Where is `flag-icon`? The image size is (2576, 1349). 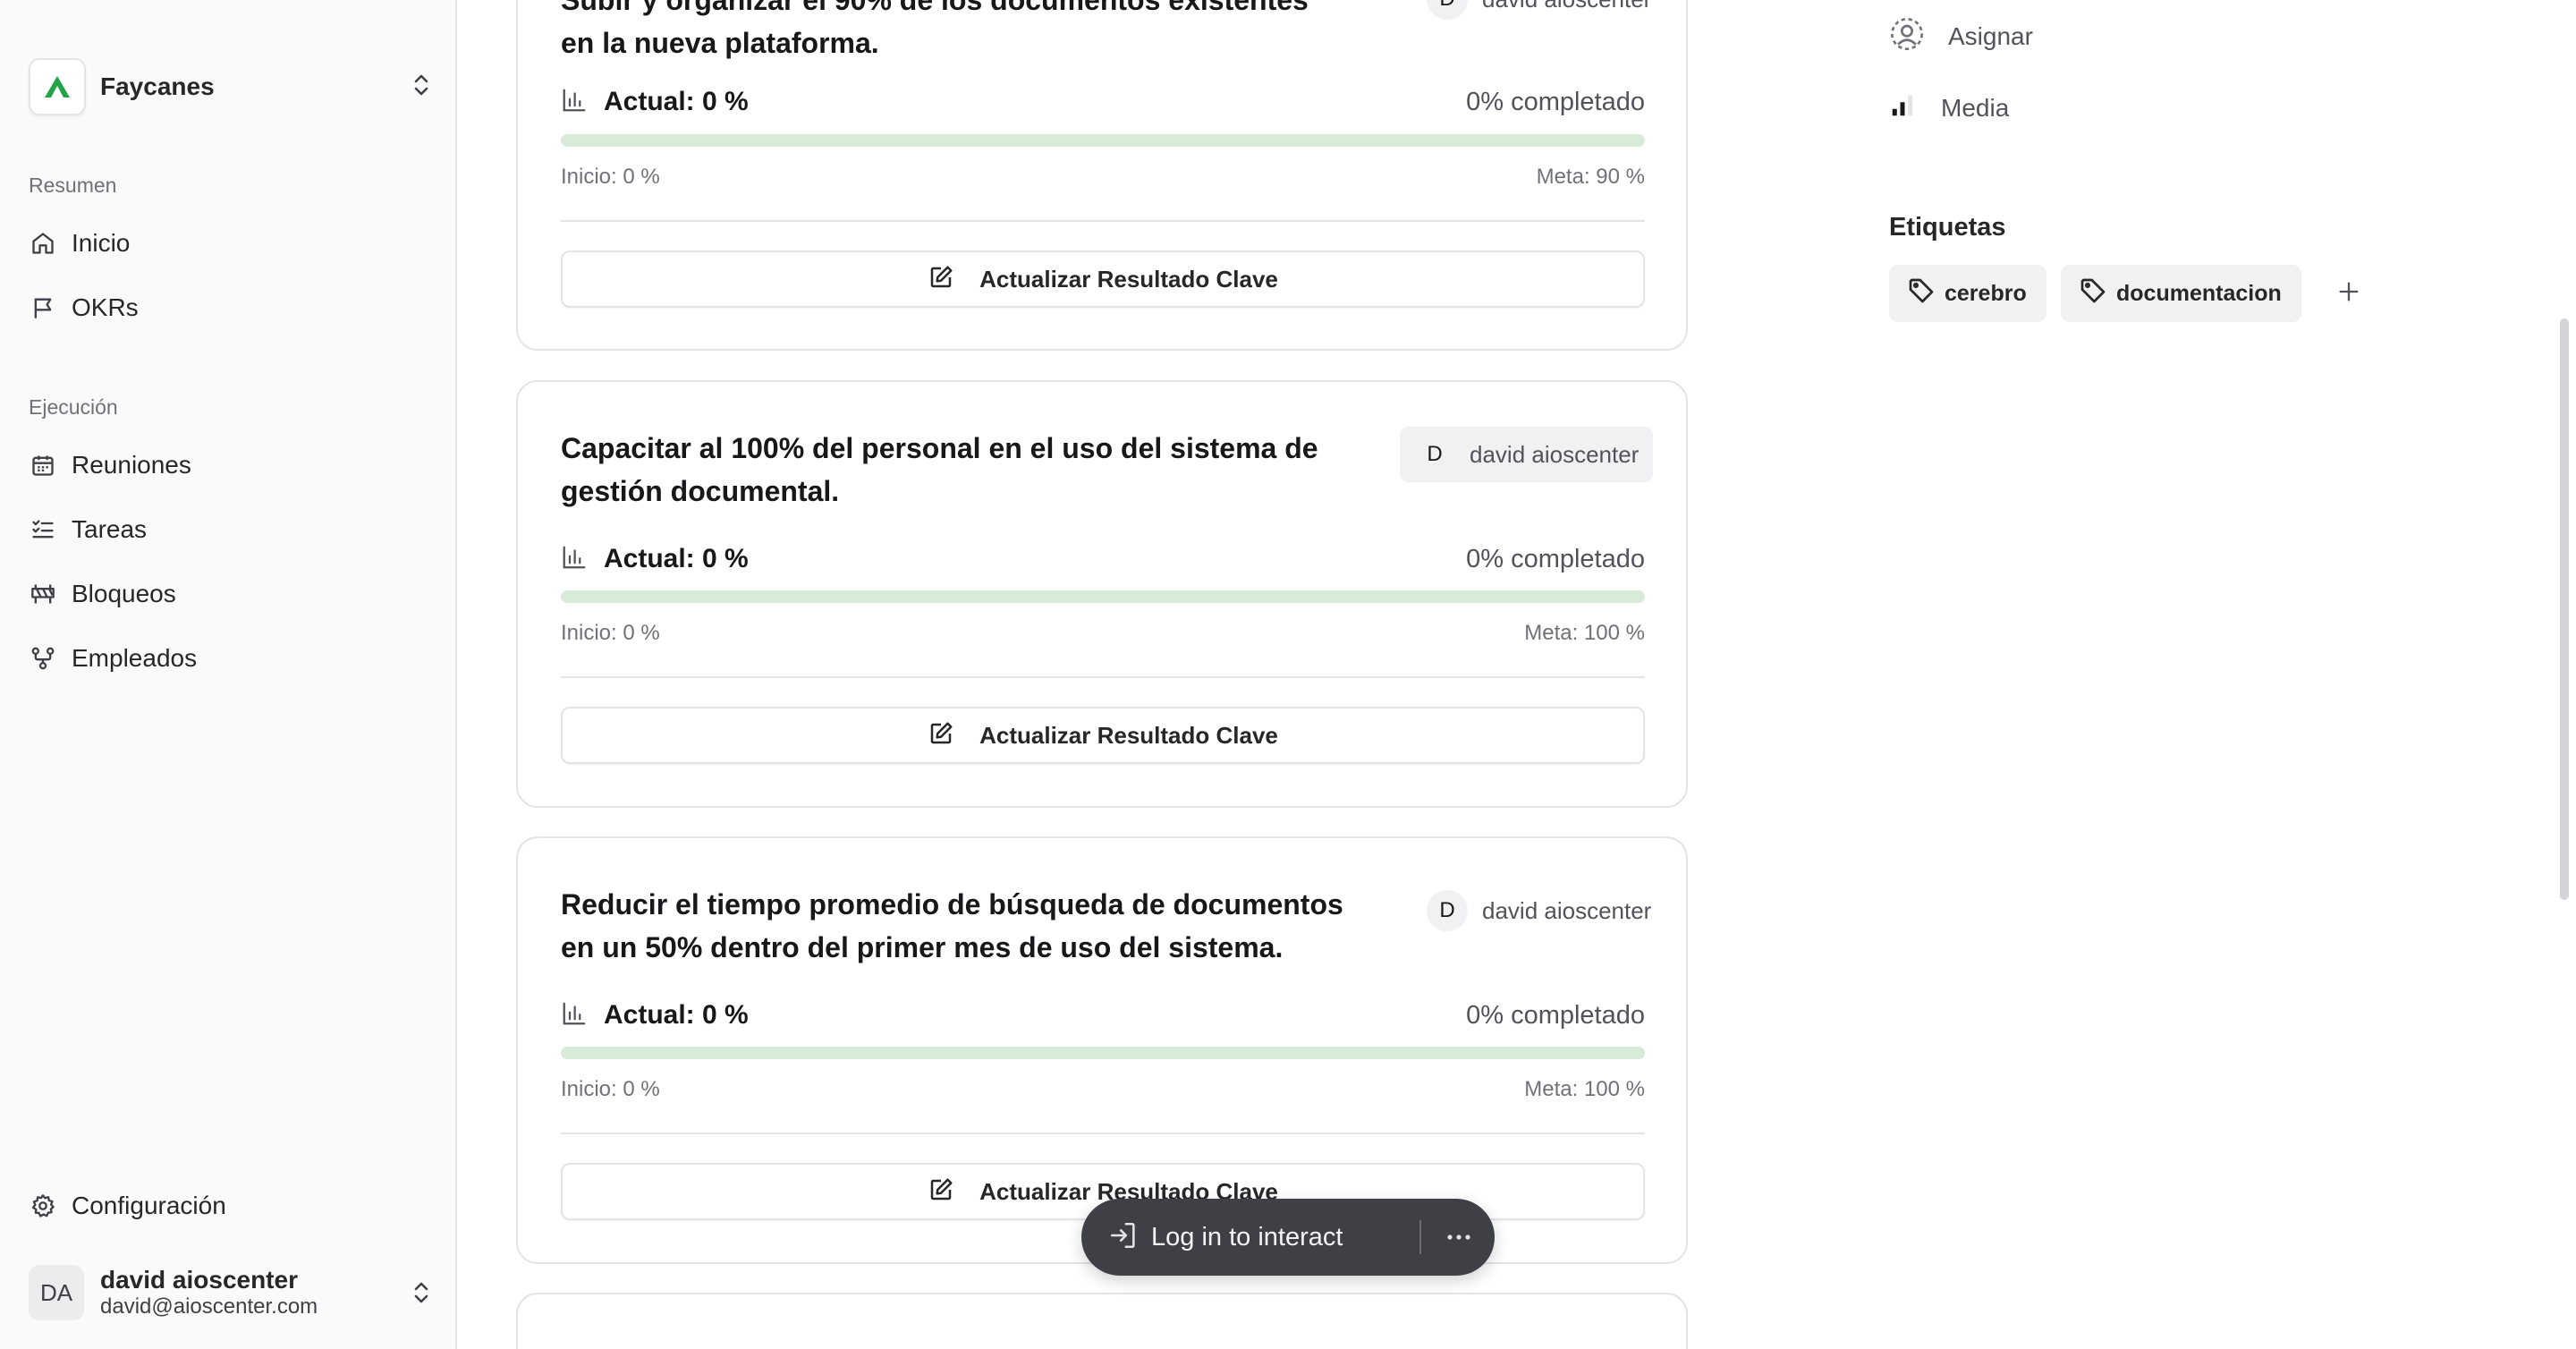 flag-icon is located at coordinates (43, 307).